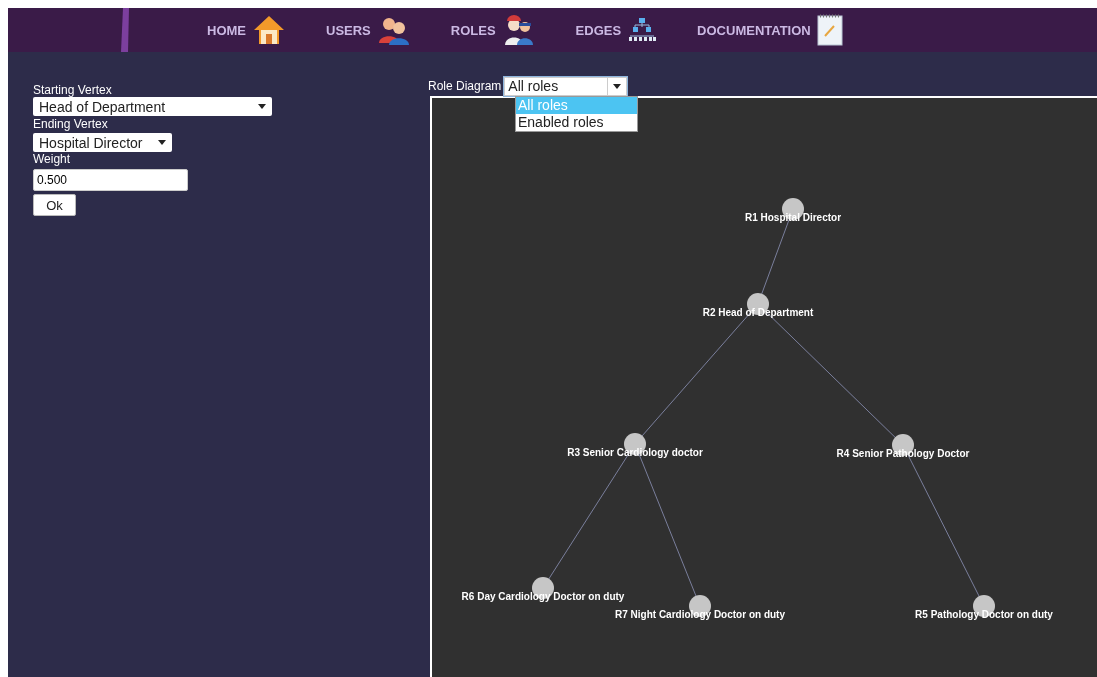 The height and width of the screenshot is (677, 1097). I want to click on field-label: Starting Vertex, so click(72, 90).